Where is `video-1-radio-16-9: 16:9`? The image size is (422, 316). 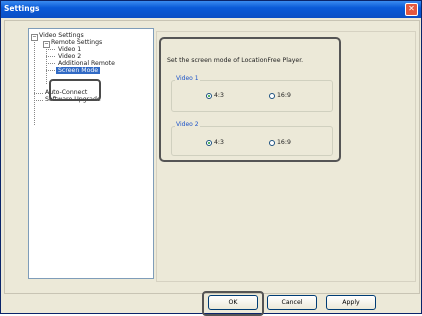 video-1-radio-16-9: 16:9 is located at coordinates (280, 95).